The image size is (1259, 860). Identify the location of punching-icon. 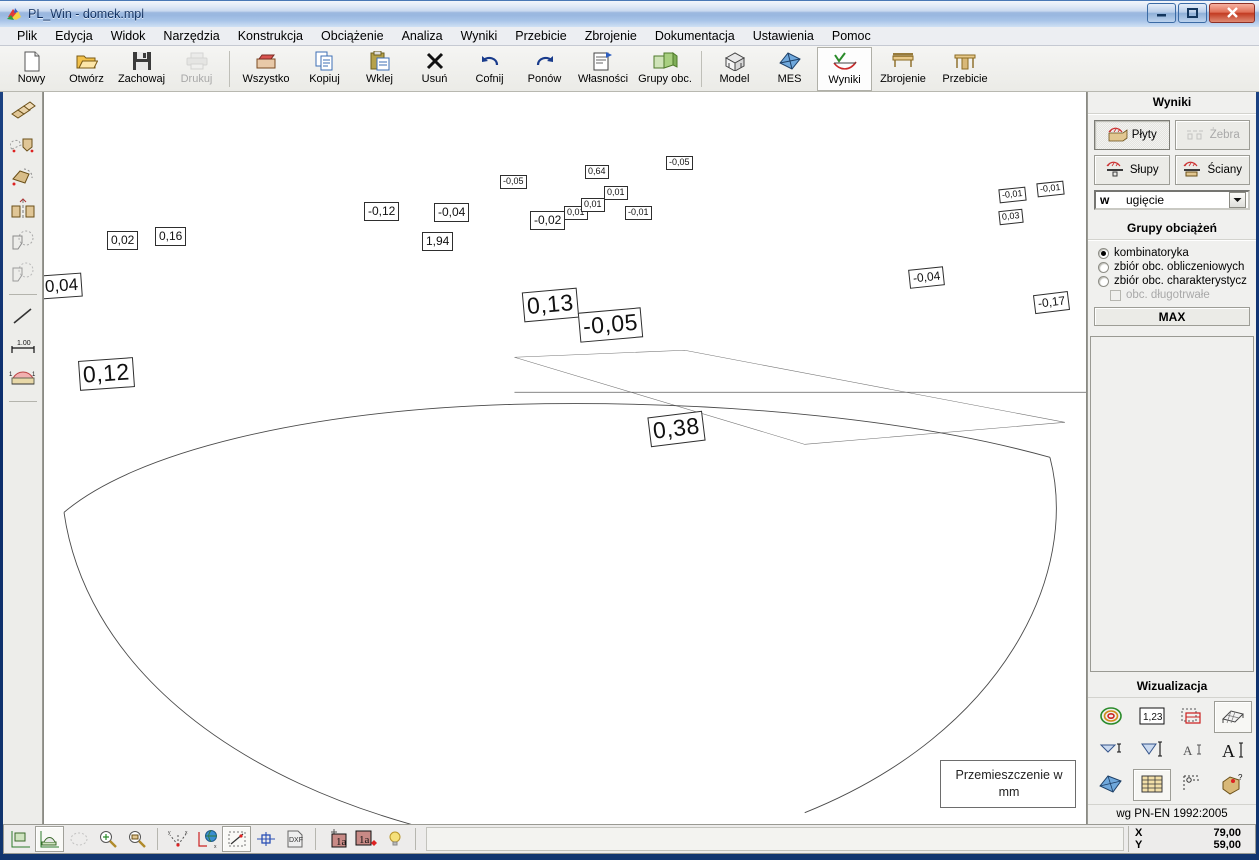
(965, 61).